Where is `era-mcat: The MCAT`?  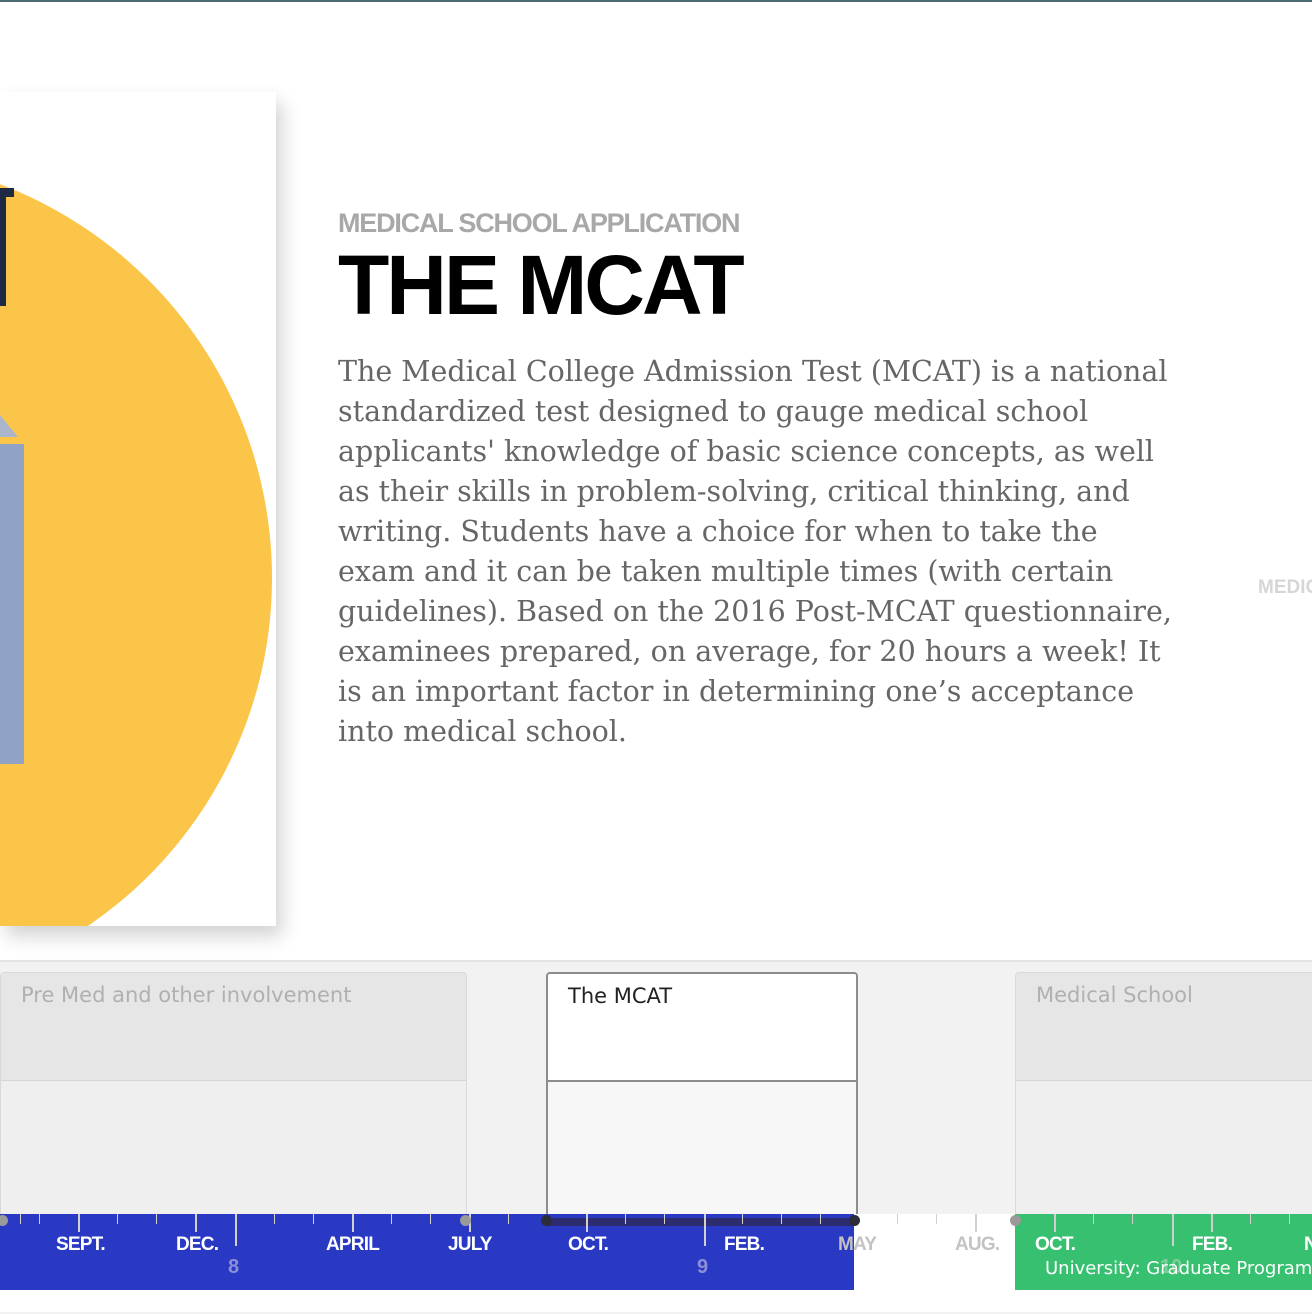
era-mcat: The MCAT is located at coordinates (702, 1095).